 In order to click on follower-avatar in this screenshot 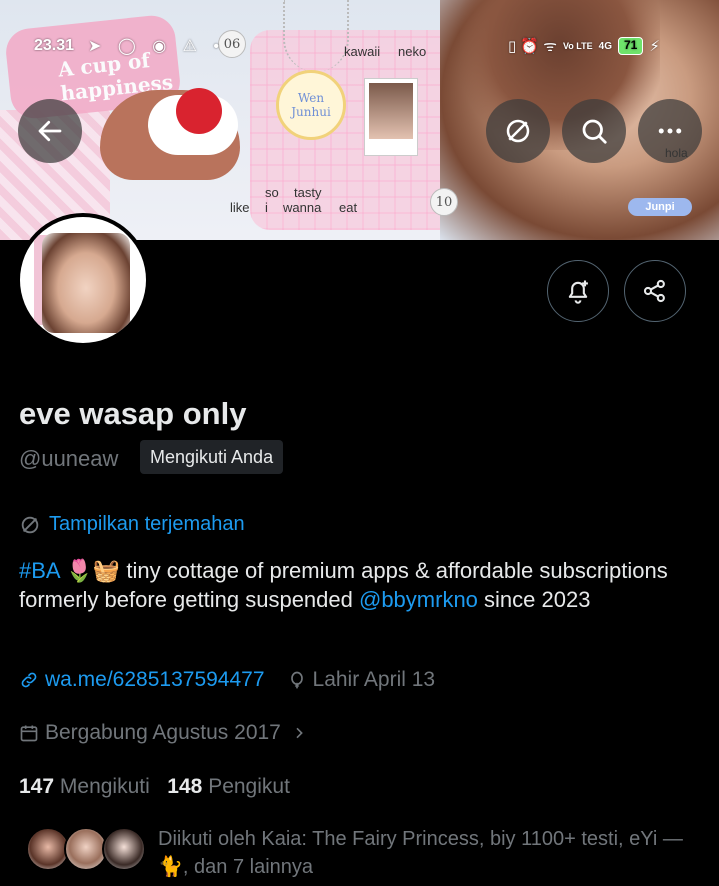, I will do `click(124, 849)`.